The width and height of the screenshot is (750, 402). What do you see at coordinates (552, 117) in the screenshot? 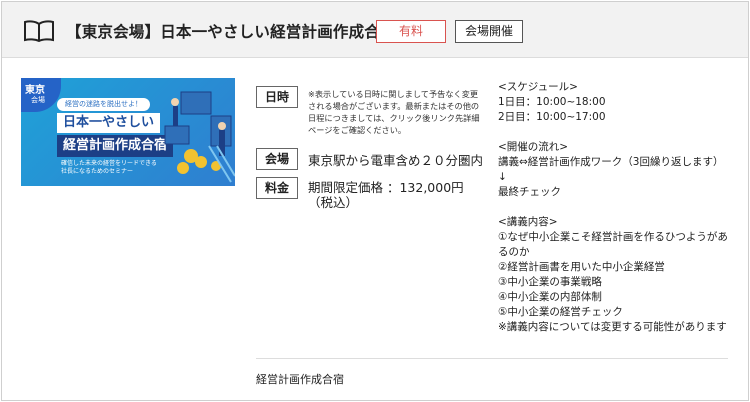
I see `schedule-day2: 2日目：10:00~17:00` at bounding box center [552, 117].